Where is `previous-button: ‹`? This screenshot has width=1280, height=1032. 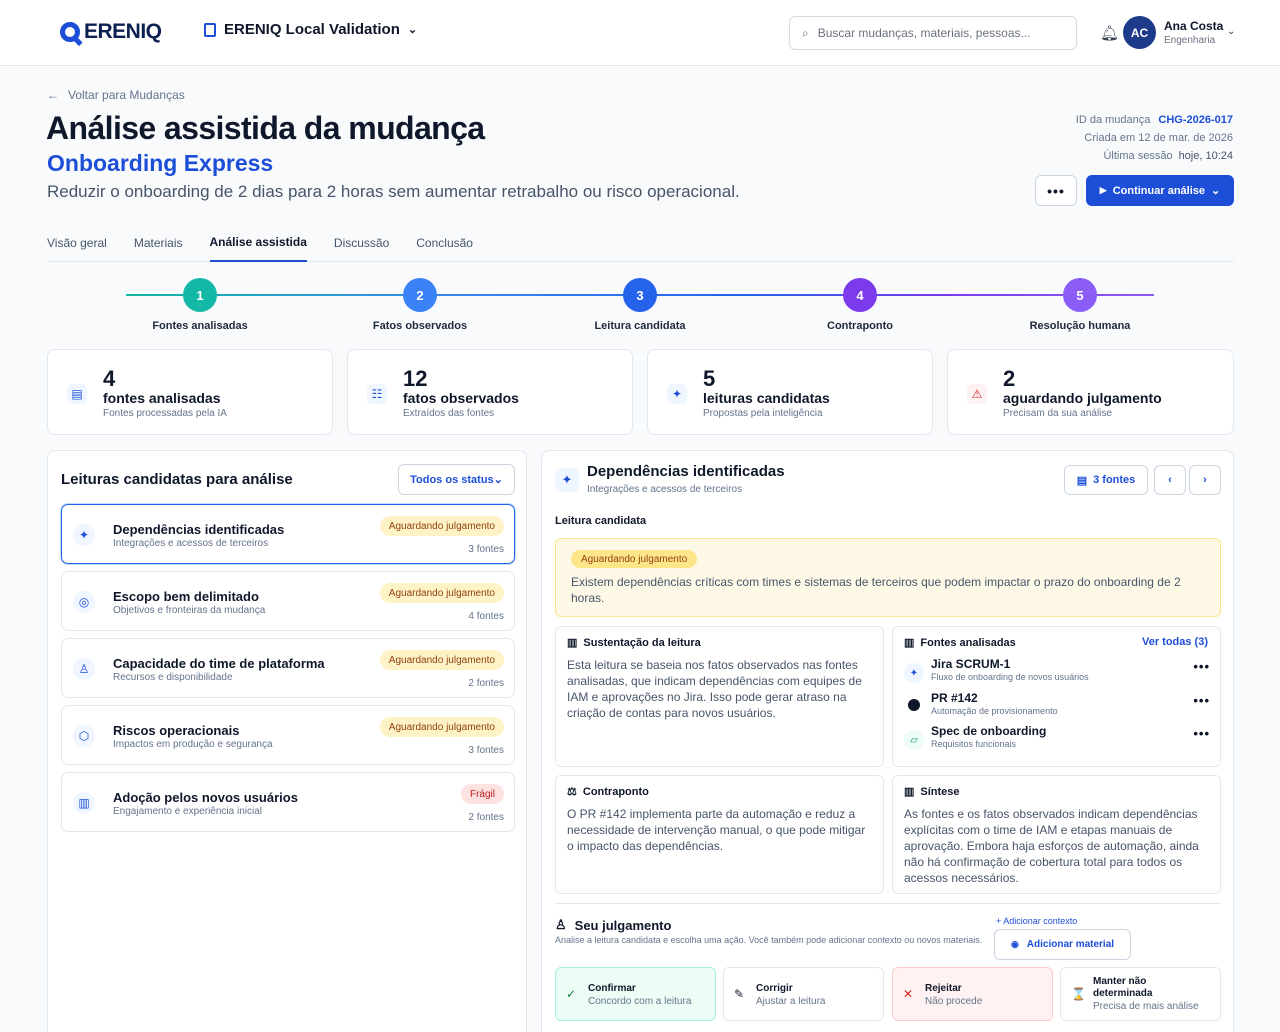
previous-button: ‹ is located at coordinates (1170, 480).